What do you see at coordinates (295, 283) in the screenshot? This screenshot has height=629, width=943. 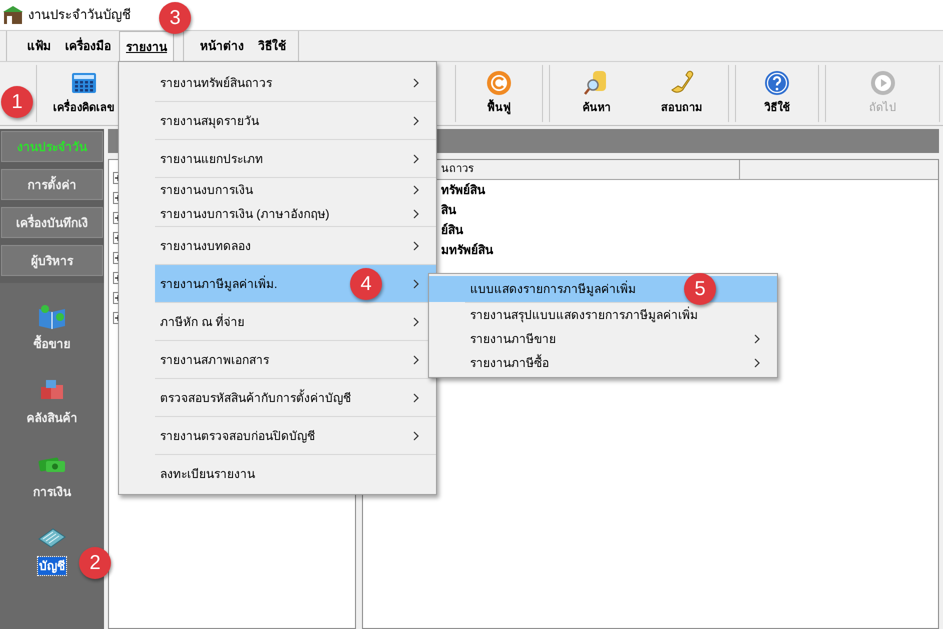 I see `menu-item: รายงานภาษีมูลค่าเพิ่ม. 4` at bounding box center [295, 283].